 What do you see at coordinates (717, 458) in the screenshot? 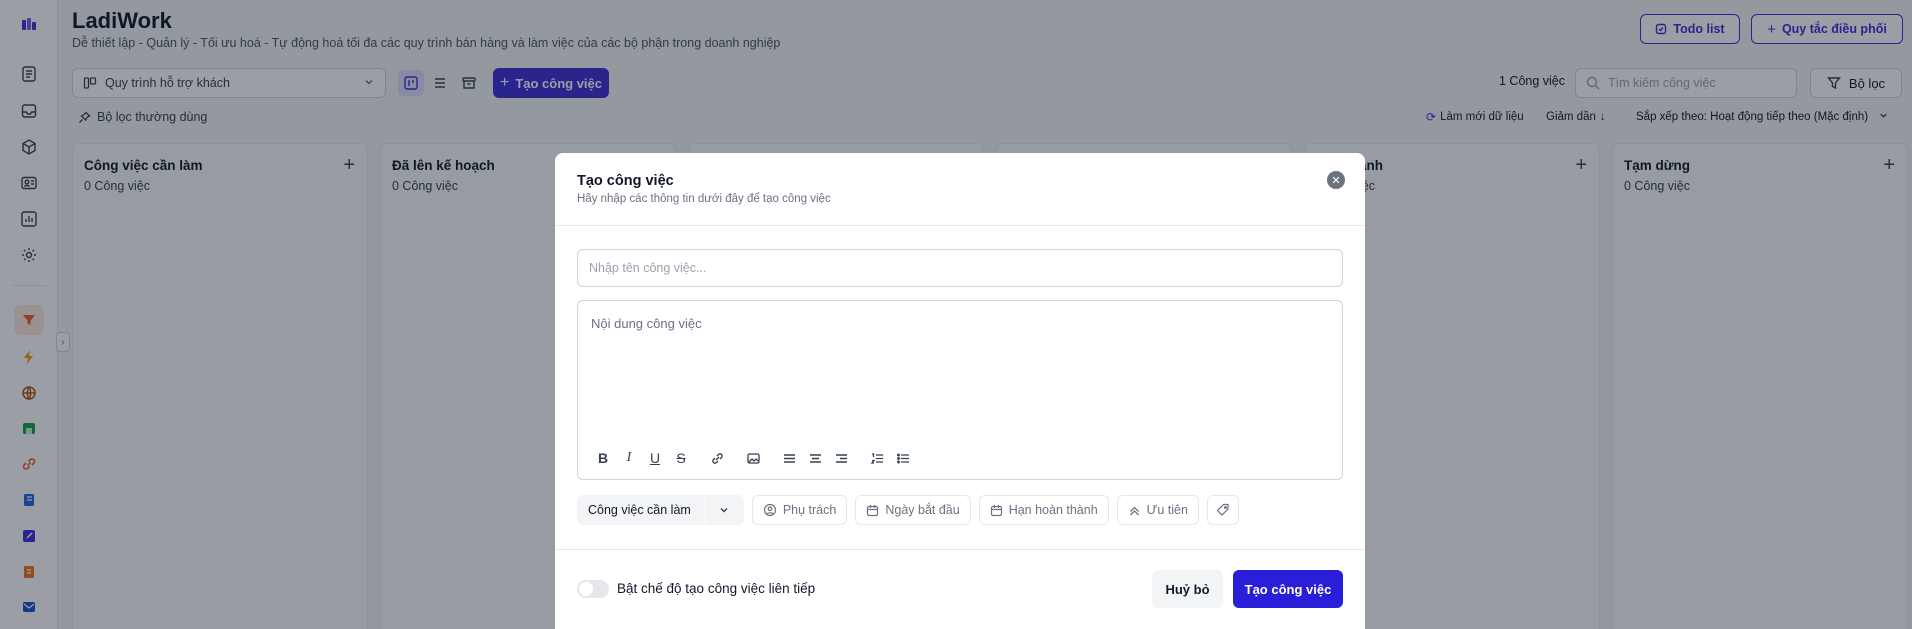
I see `link-icon` at bounding box center [717, 458].